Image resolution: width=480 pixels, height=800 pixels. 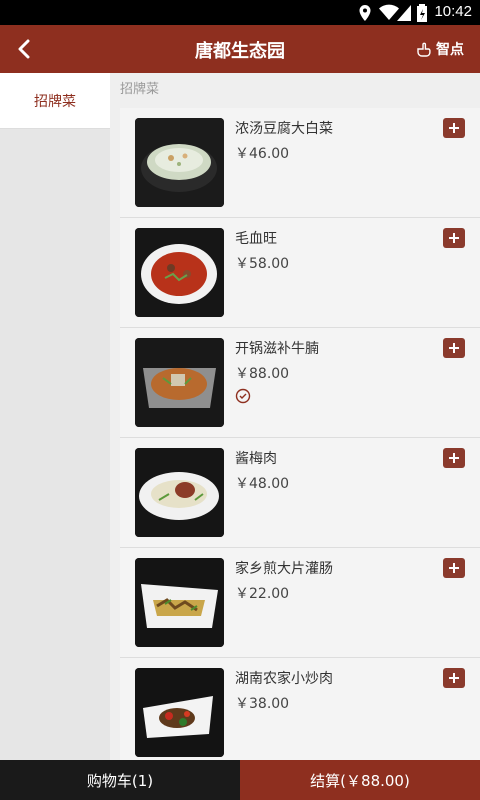 What do you see at coordinates (240, 12) in the screenshot?
I see `status-bar: 10:42` at bounding box center [240, 12].